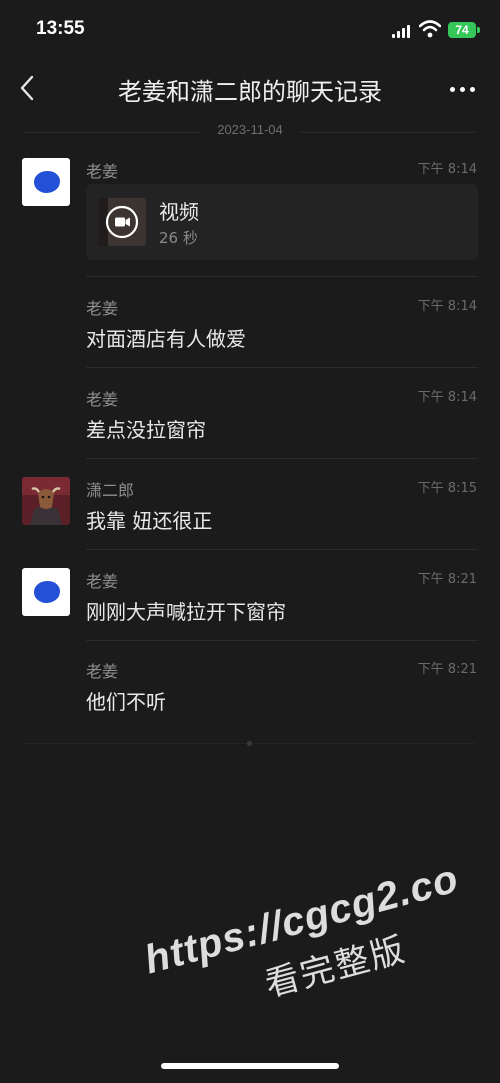 The height and width of the screenshot is (1083, 500). I want to click on cellular-signal-icon, so click(402, 31).